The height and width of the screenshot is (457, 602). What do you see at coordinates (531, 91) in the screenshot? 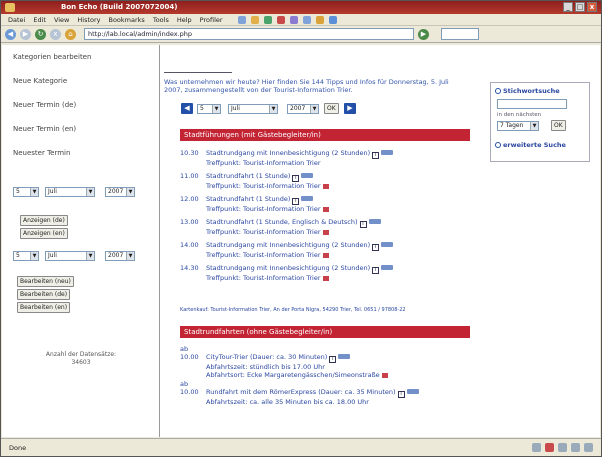
I see `keyword-search-title: Stichwortsuche` at bounding box center [531, 91].